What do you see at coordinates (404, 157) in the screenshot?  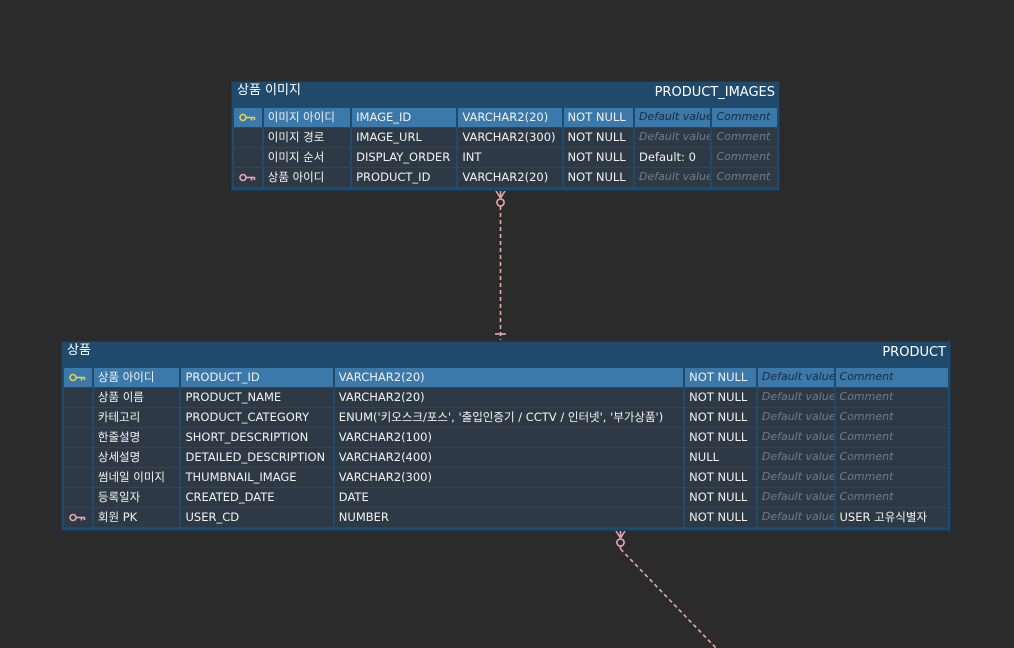 I see `physical-name-cell: DISPLAY_ORDER` at bounding box center [404, 157].